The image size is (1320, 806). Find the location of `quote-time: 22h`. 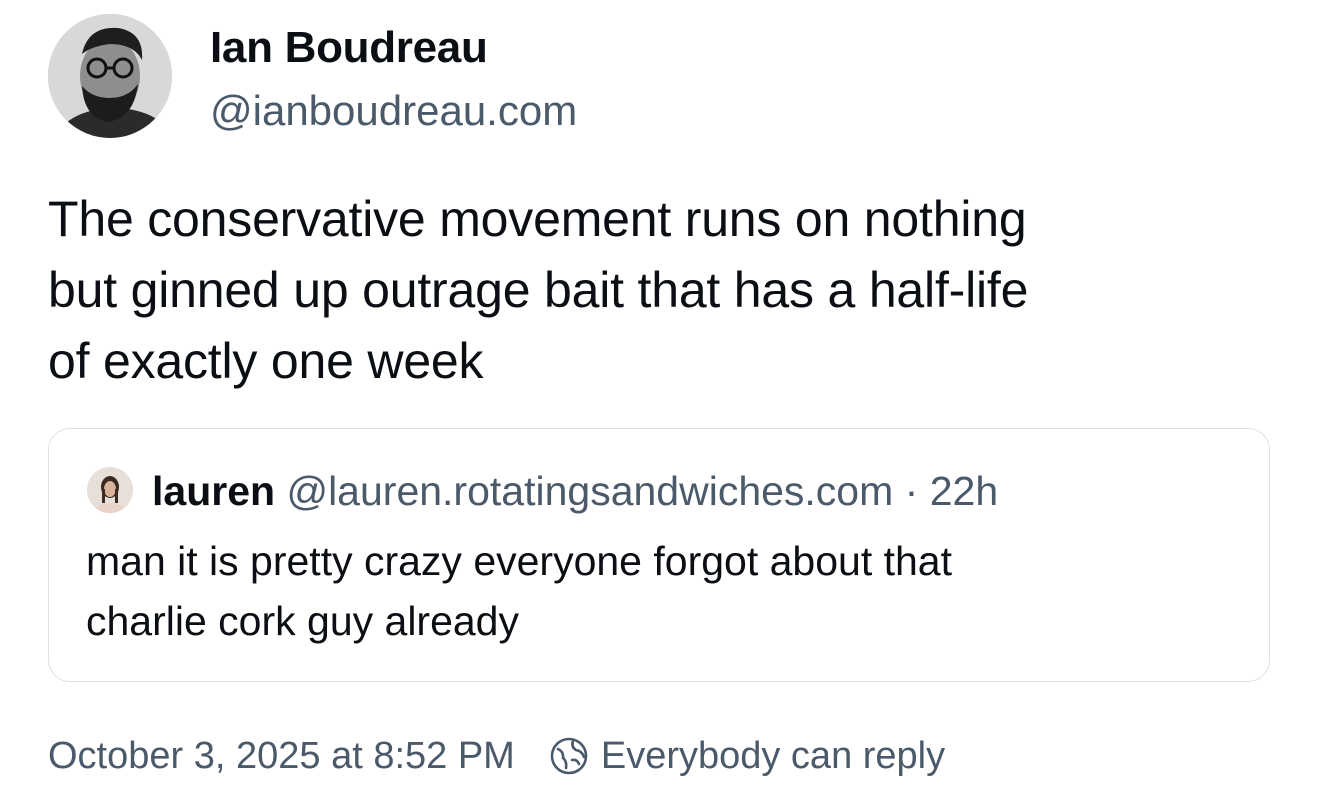

quote-time: 22h is located at coordinates (964, 491).